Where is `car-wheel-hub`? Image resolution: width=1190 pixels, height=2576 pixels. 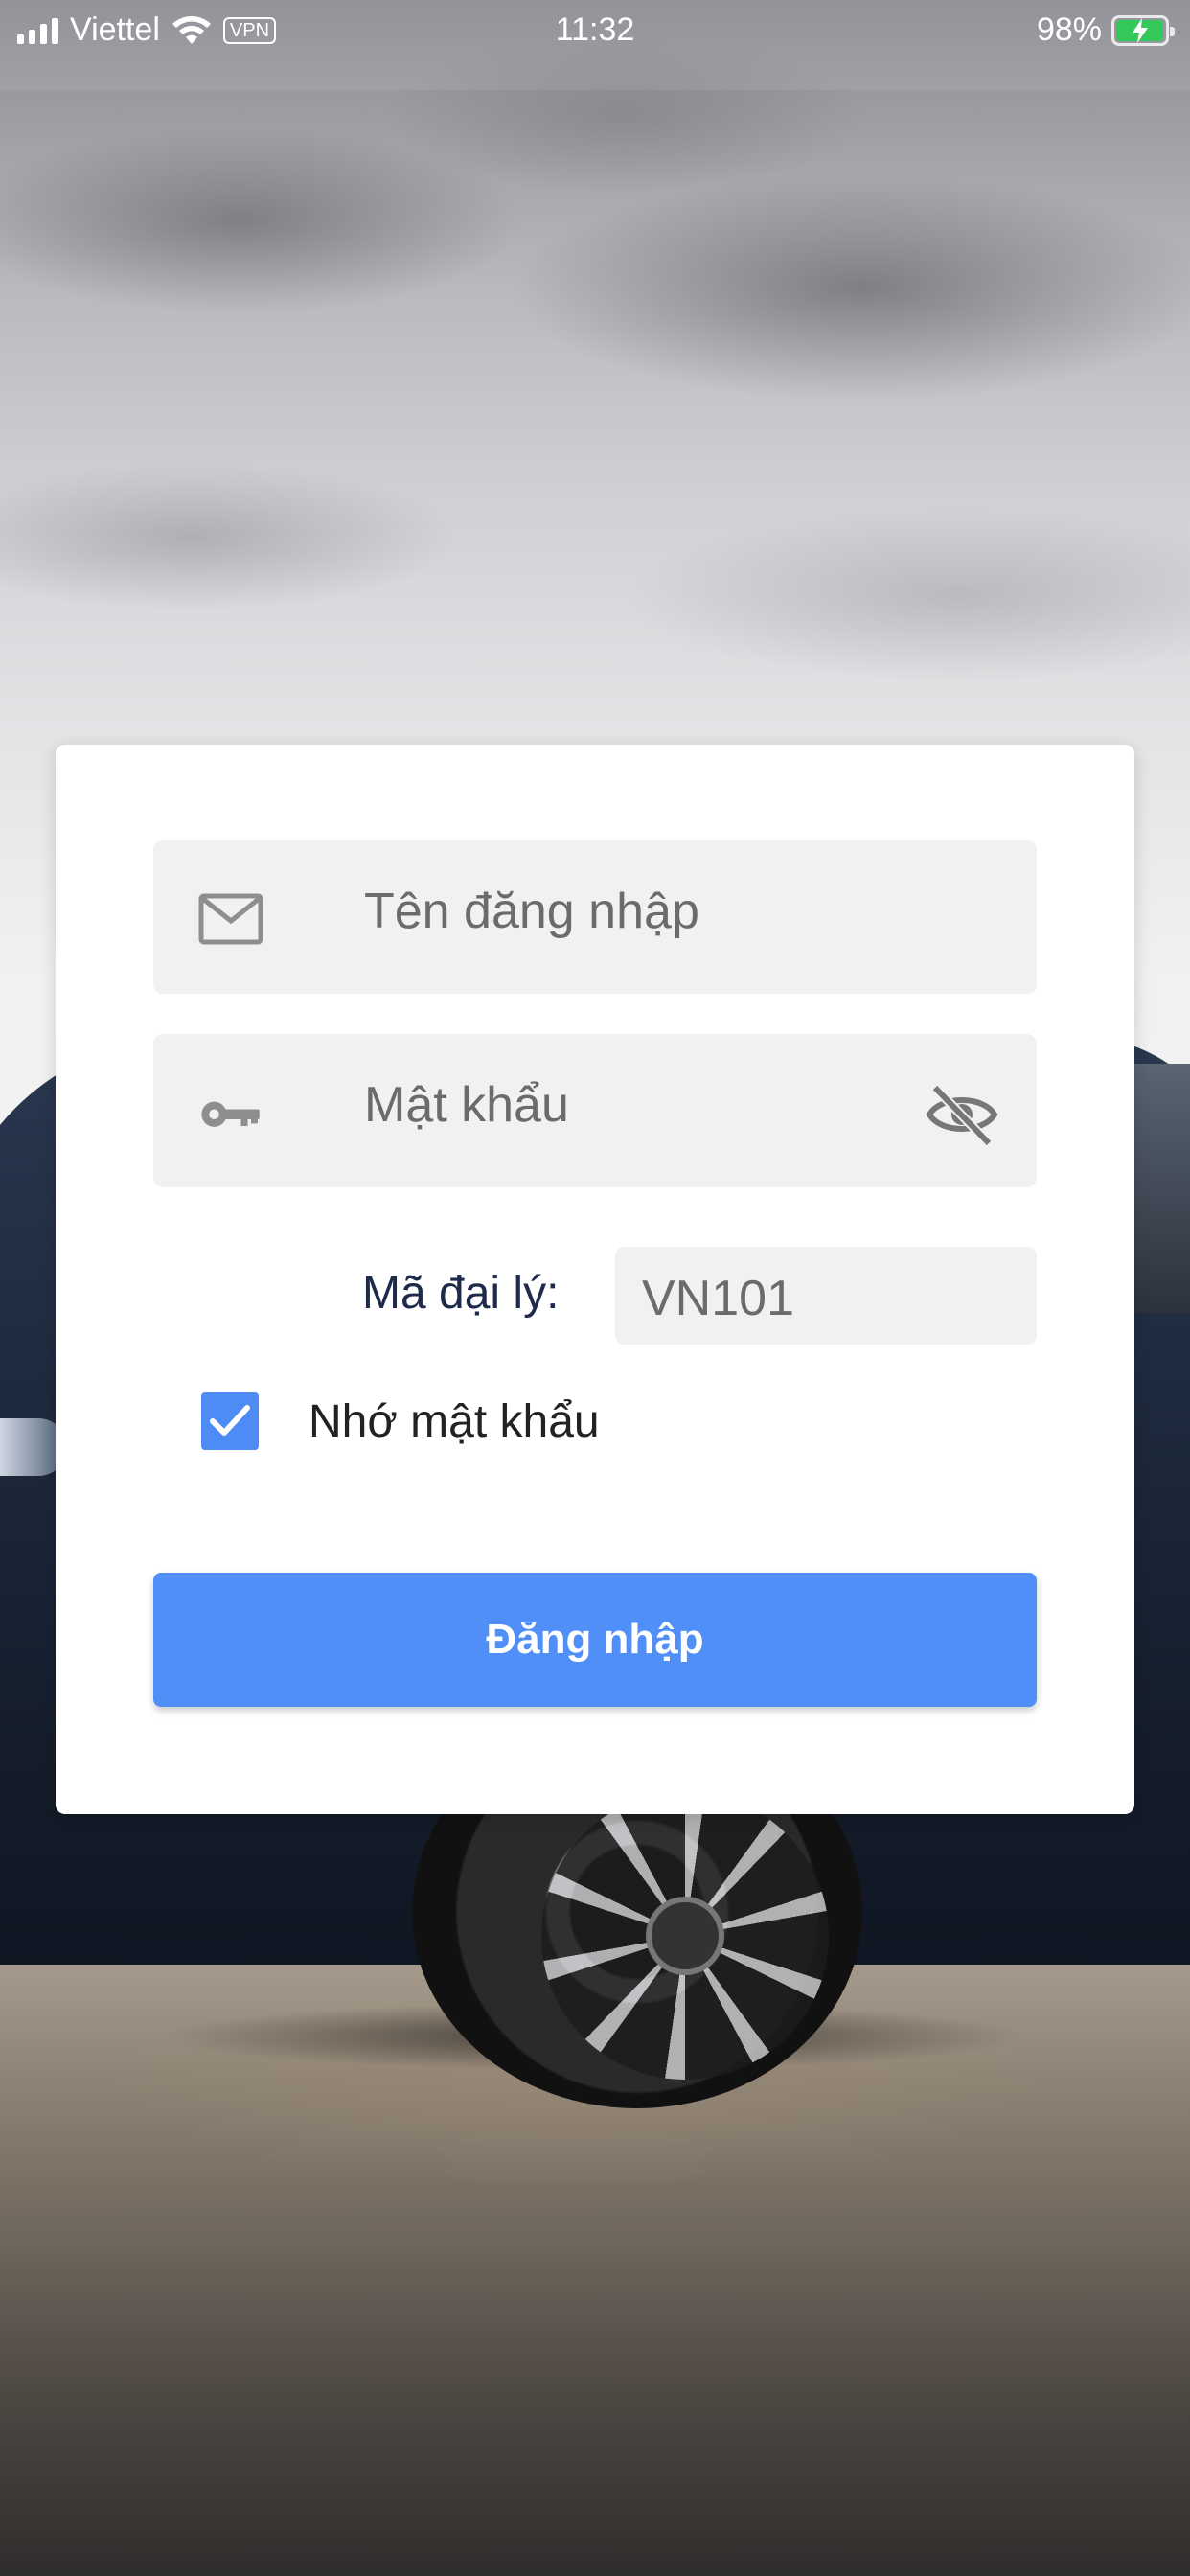 car-wheel-hub is located at coordinates (685, 1935).